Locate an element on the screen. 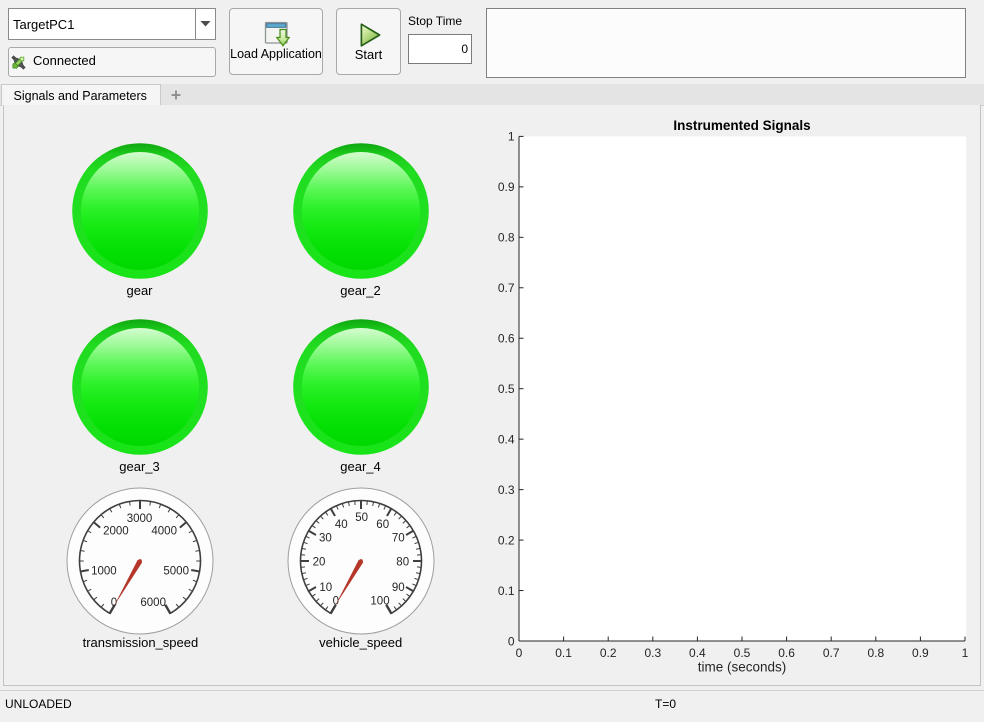 The height and width of the screenshot is (722, 984). svg-text: time (seconds) is located at coordinates (742, 667).